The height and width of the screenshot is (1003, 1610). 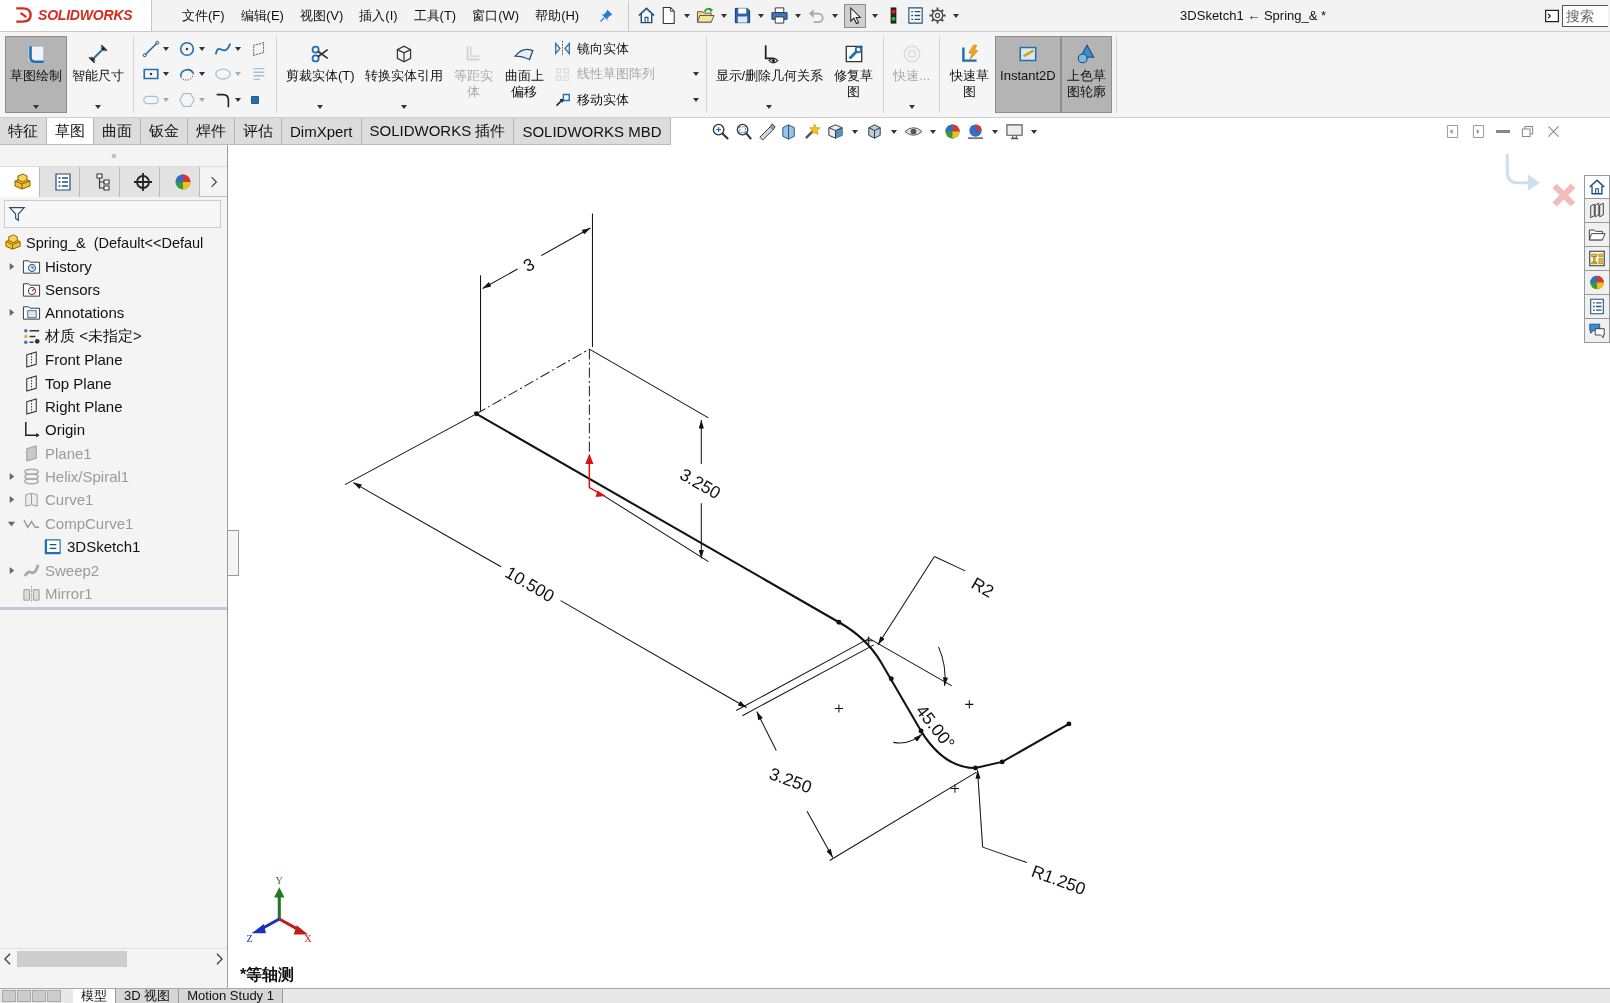 I want to click on ribbon-button: 曲面上偏移, so click(x=524, y=74).